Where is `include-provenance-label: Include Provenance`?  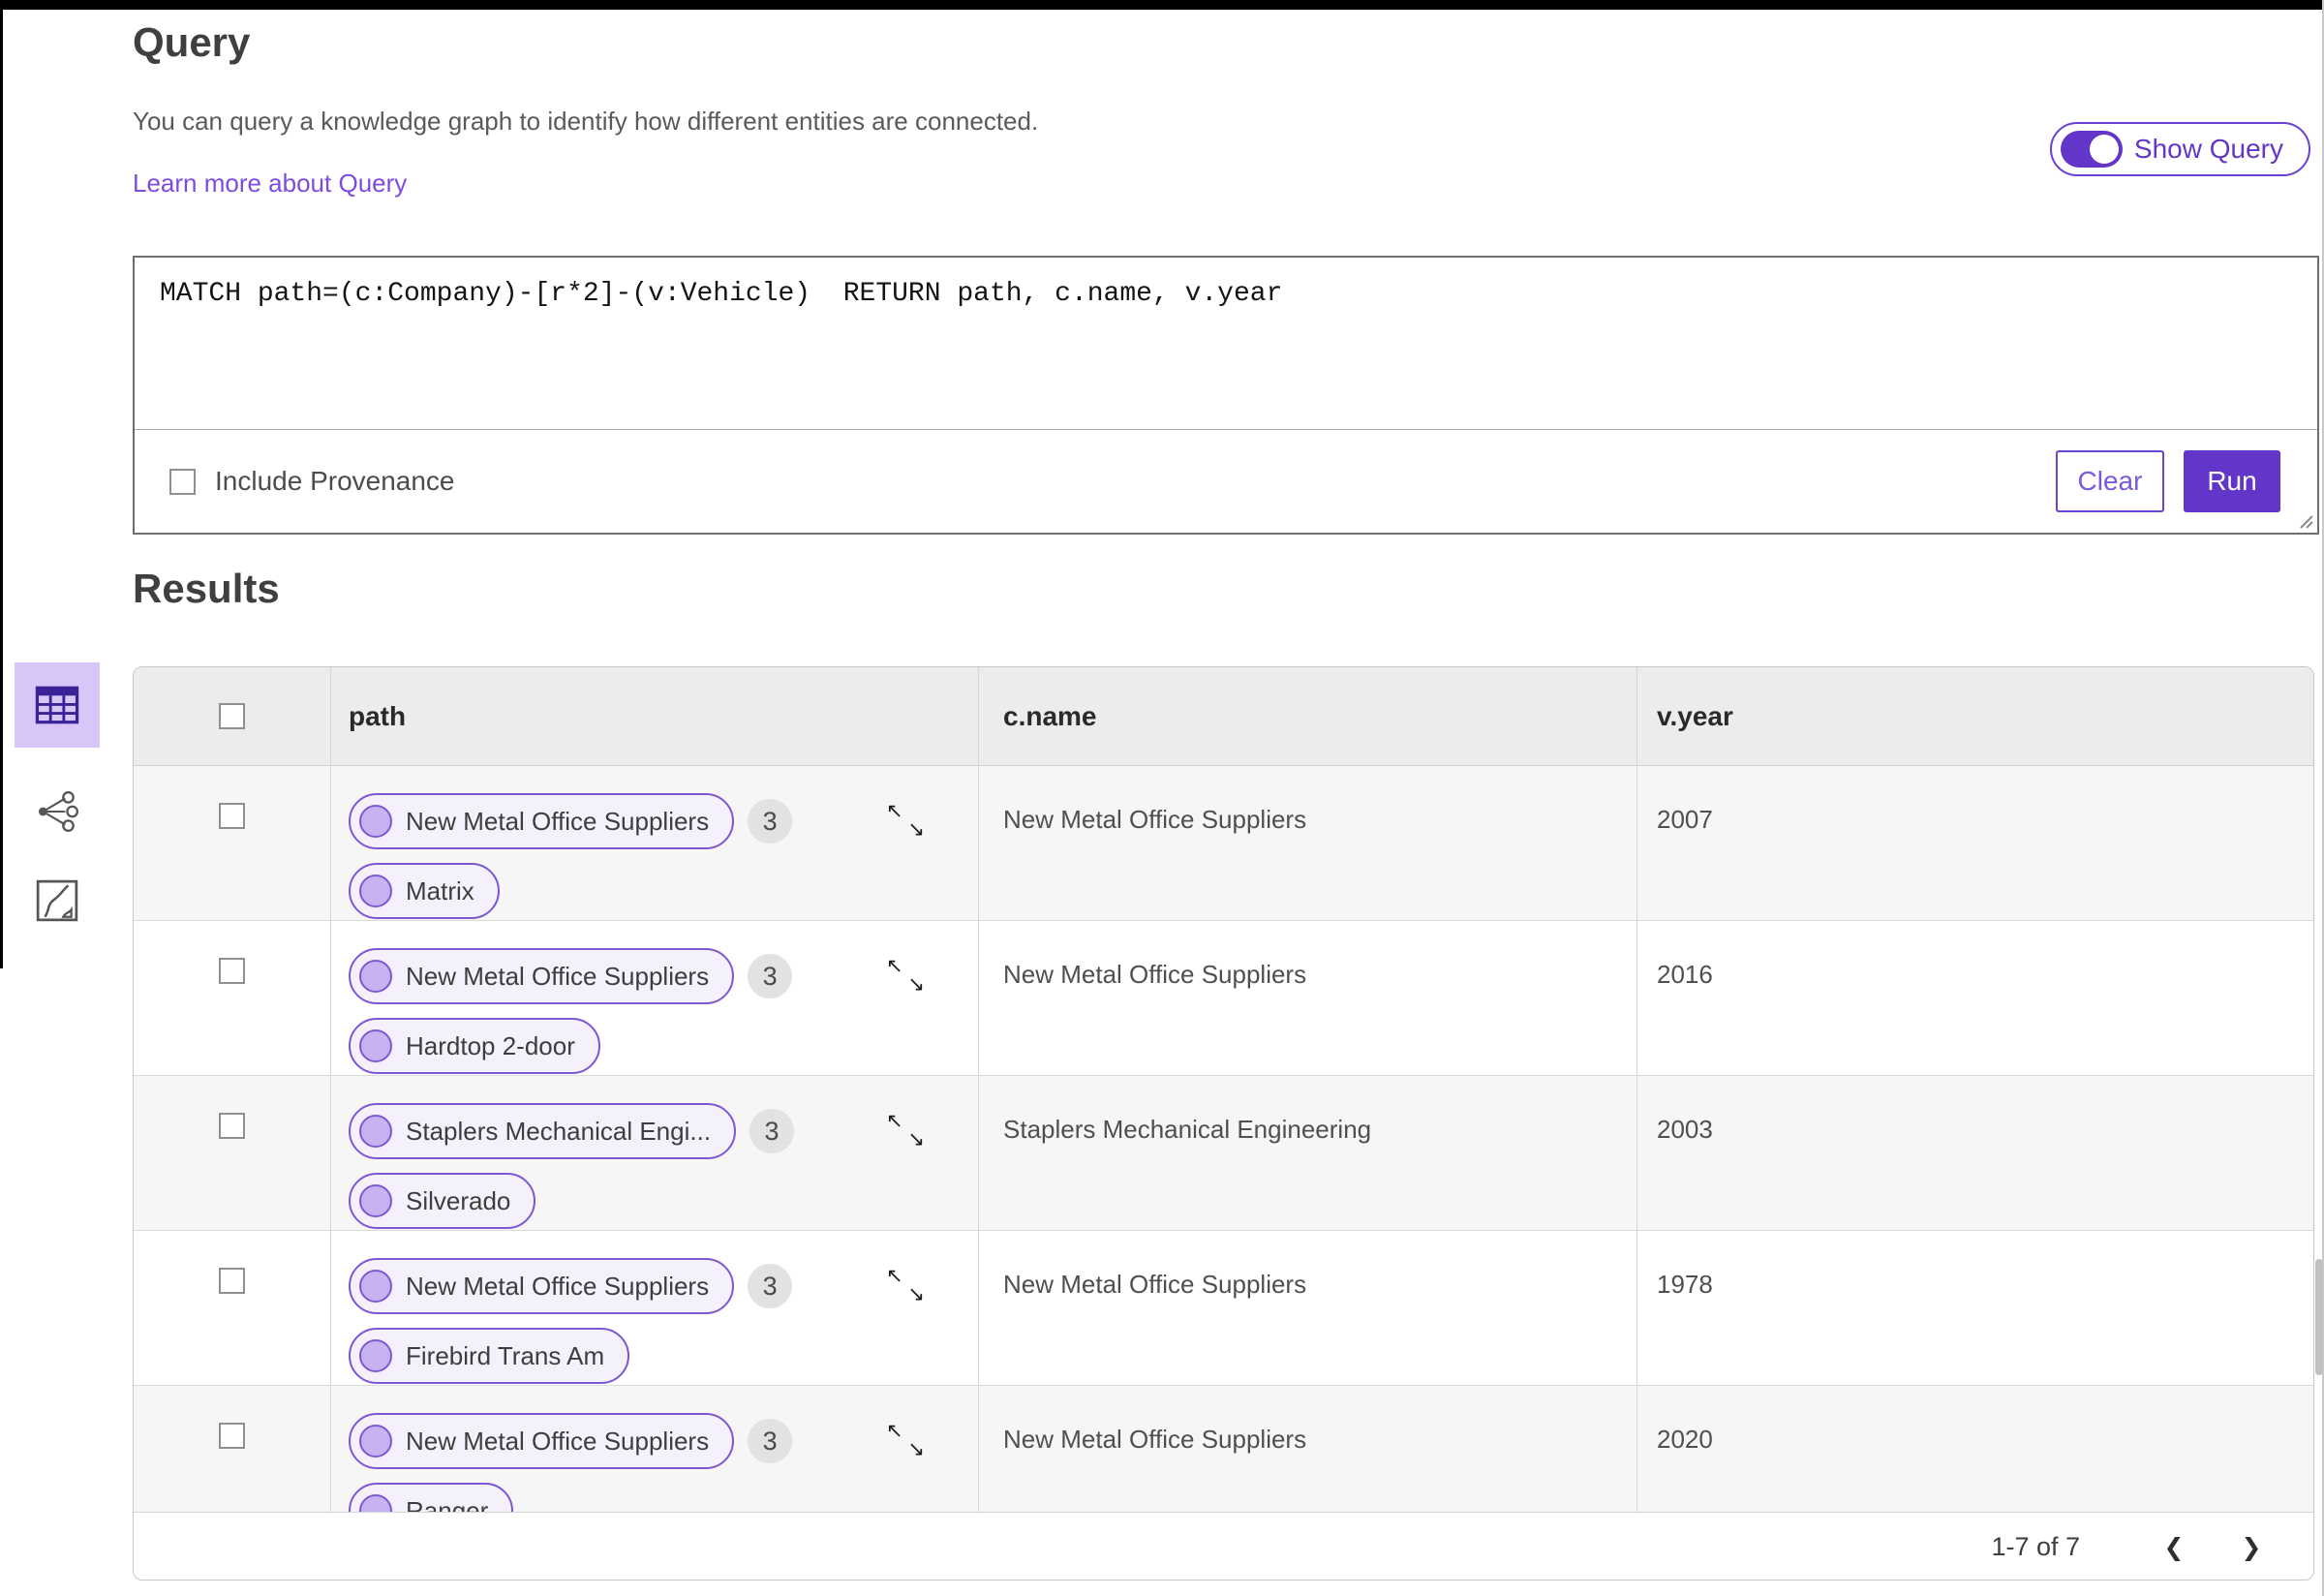 include-provenance-label: Include Provenance is located at coordinates (335, 481).